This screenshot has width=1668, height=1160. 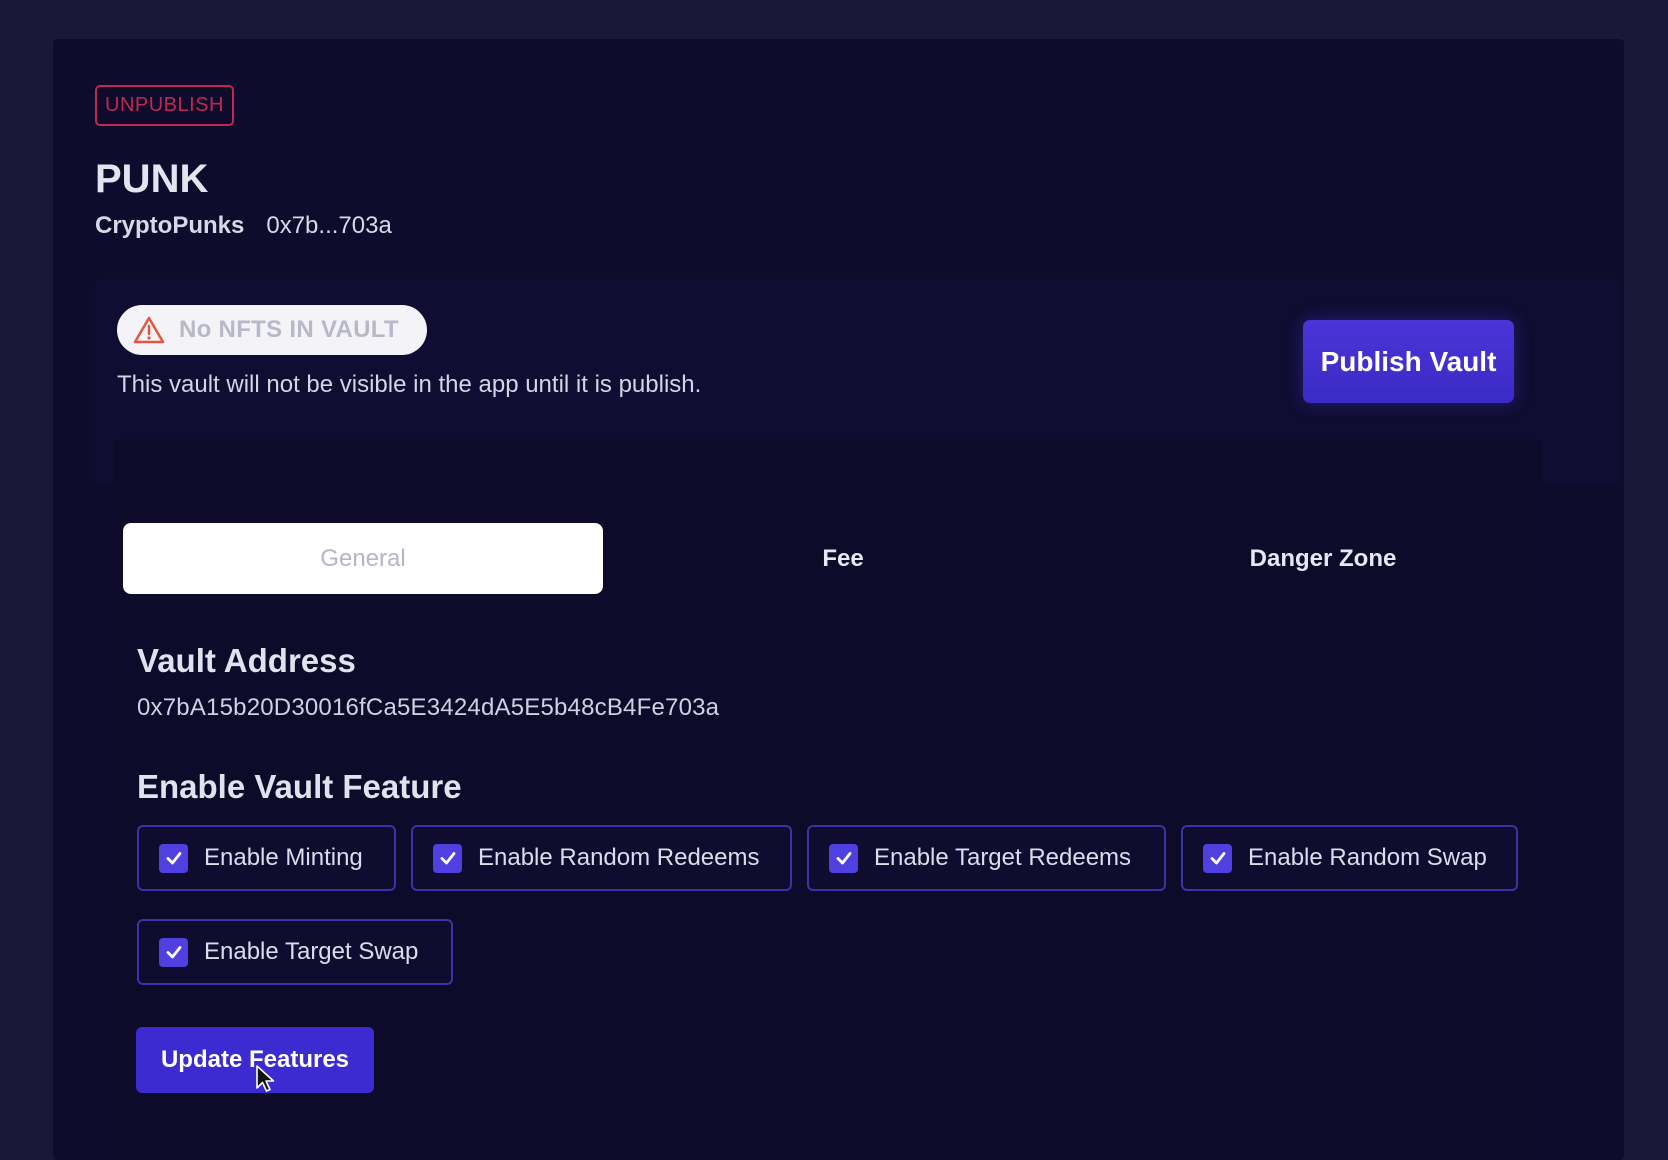 I want to click on feature-enable-random-redeems: Enable Random Redeems, so click(x=601, y=858).